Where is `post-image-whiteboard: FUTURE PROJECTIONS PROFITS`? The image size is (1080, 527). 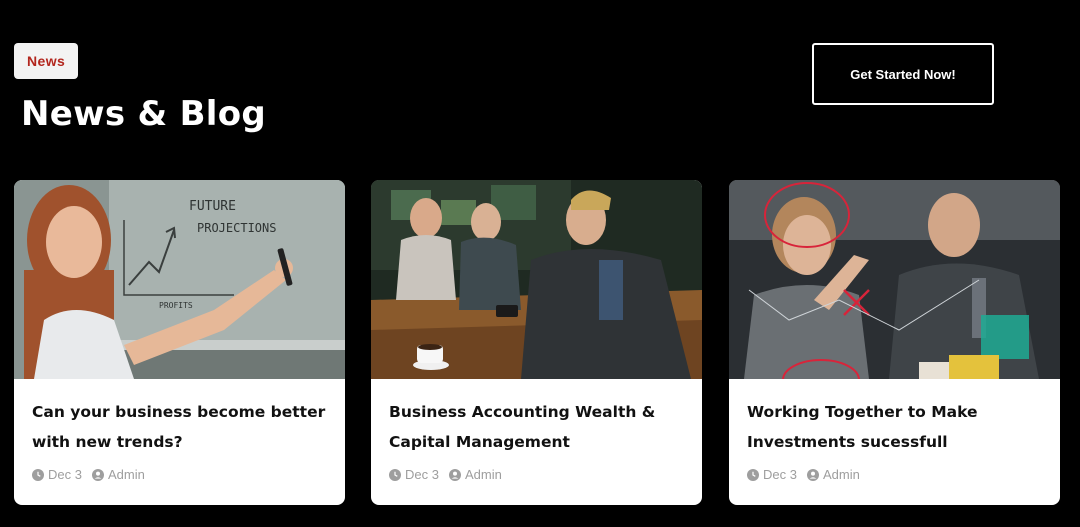 post-image-whiteboard: FUTURE PROJECTIONS PROFITS is located at coordinates (179, 279).